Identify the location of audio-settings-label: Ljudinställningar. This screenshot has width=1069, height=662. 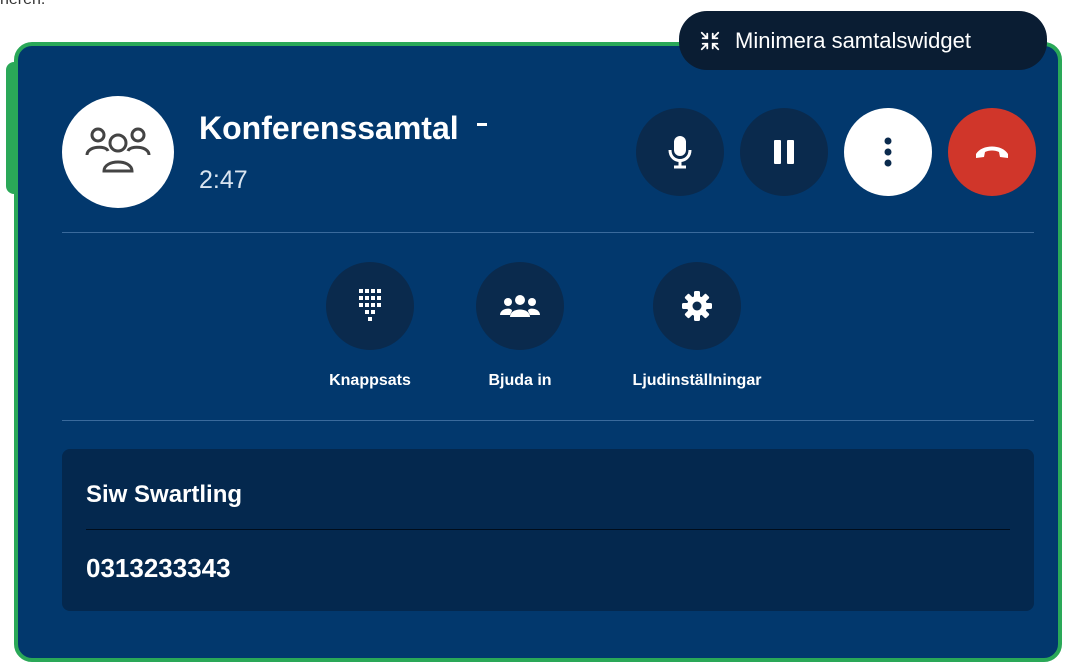
(697, 380).